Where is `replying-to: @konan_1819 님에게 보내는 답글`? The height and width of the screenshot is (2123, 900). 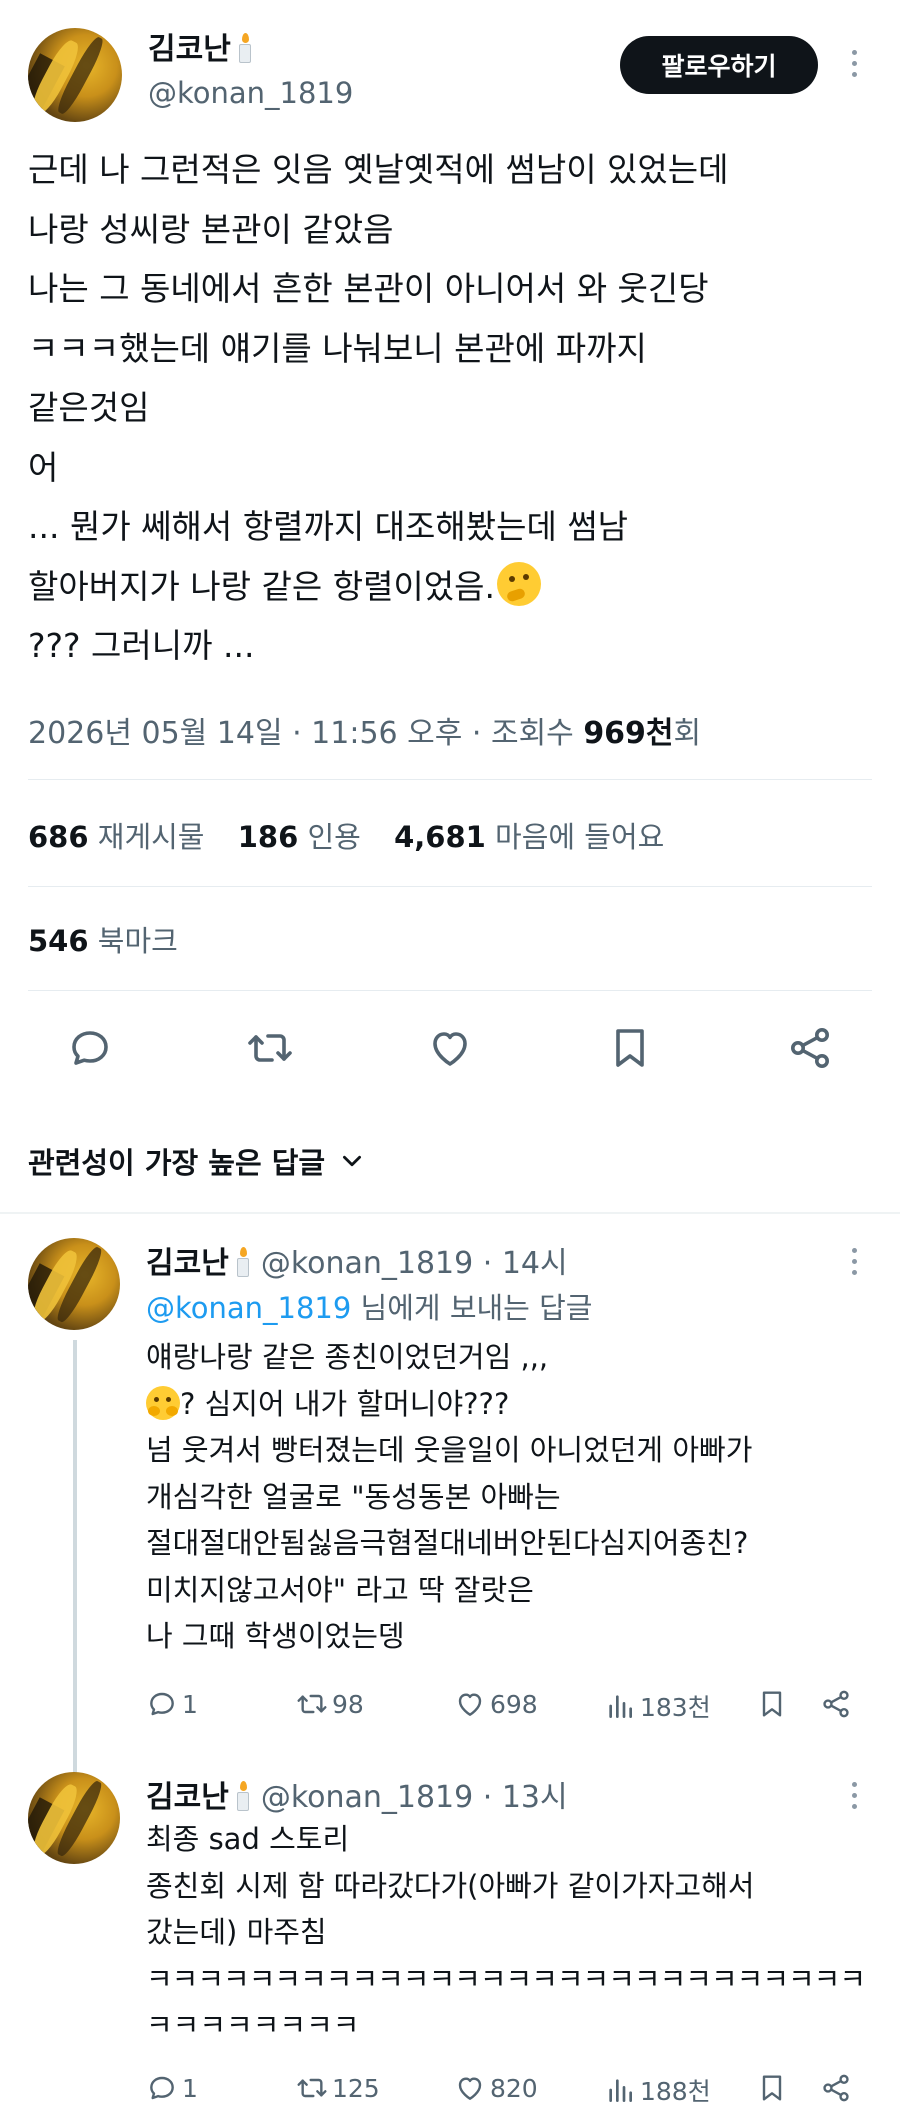
replying-to: @konan_1819 님에게 보내는 답글 is located at coordinates (369, 1308).